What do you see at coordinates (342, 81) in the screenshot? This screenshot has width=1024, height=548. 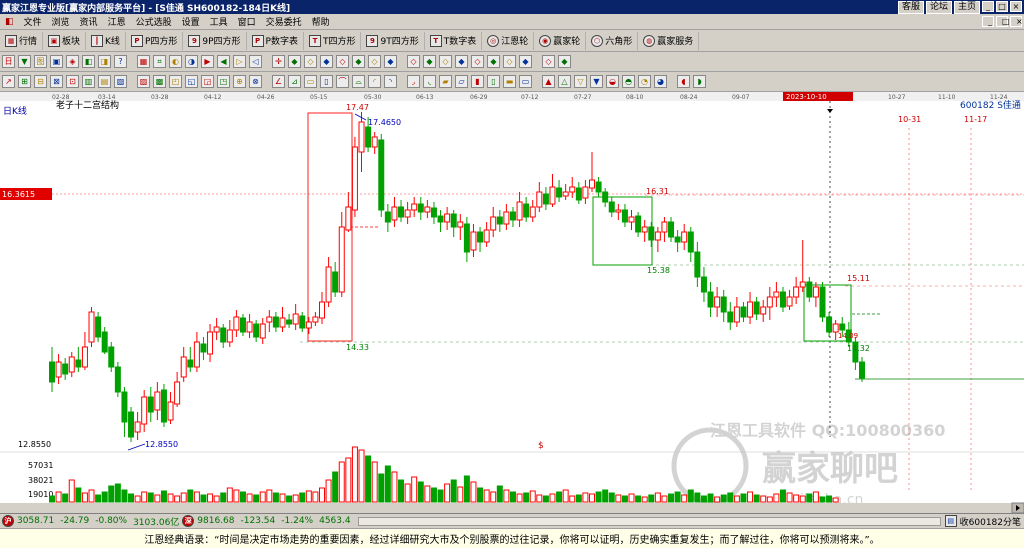 I see `draw-row3-tool-20: ⌒` at bounding box center [342, 81].